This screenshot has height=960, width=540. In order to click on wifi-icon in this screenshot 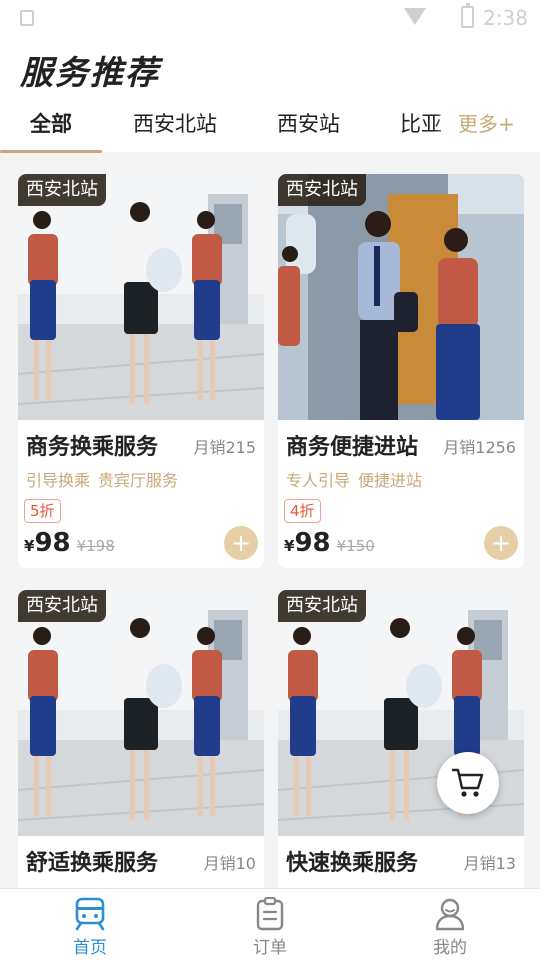, I will do `click(415, 16)`.